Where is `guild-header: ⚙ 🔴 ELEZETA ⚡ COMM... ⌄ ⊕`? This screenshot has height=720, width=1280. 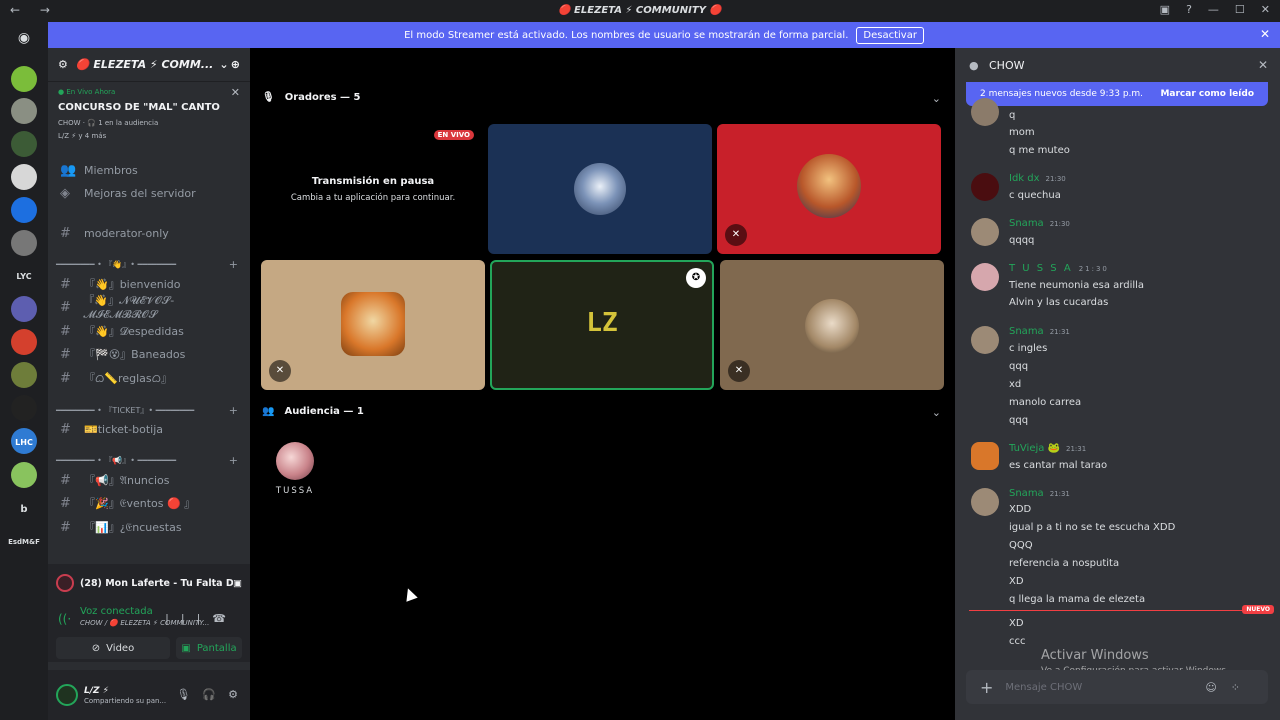
guild-header: ⚙ 🔴 ELEZETA ⚡ COMM... ⌄ ⊕ is located at coordinates (149, 65).